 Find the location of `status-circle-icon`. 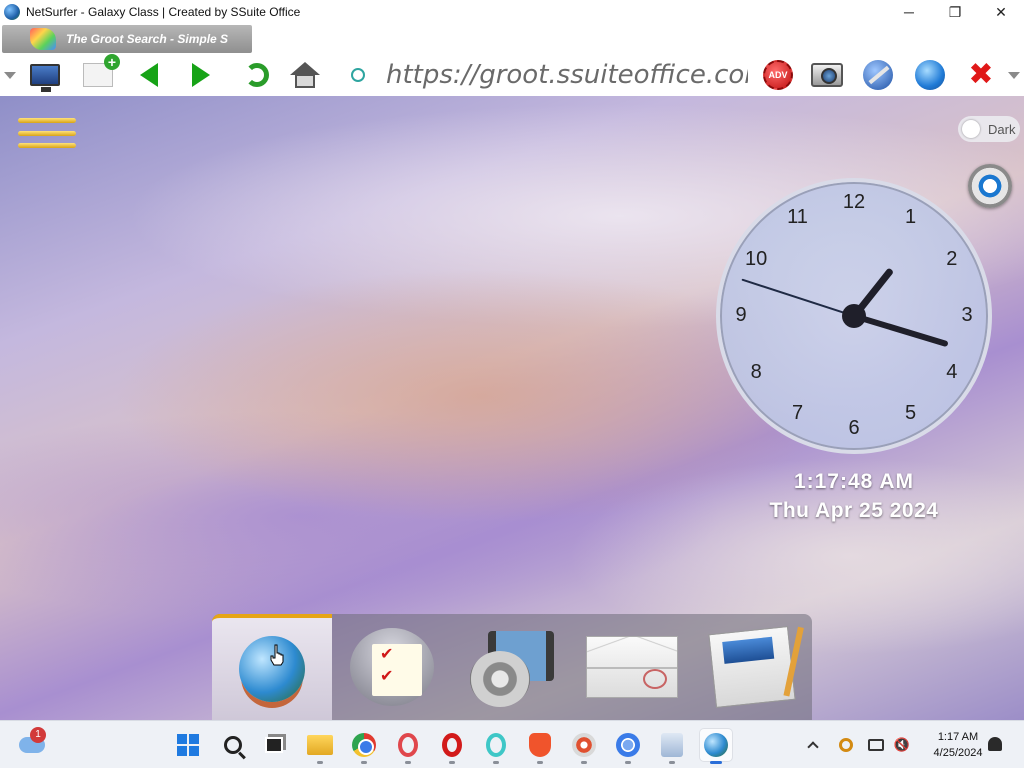

status-circle-icon is located at coordinates (358, 75).